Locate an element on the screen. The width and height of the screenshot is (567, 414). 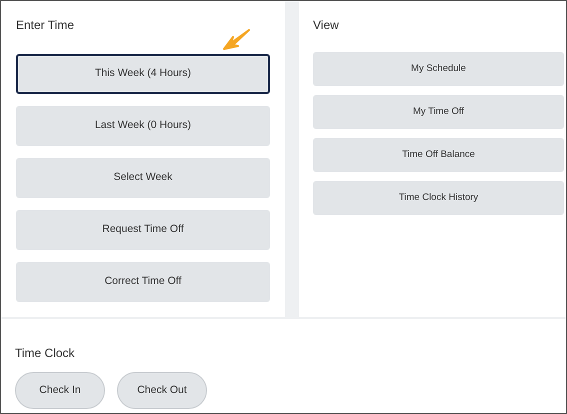
arrow-icon is located at coordinates (236, 40).